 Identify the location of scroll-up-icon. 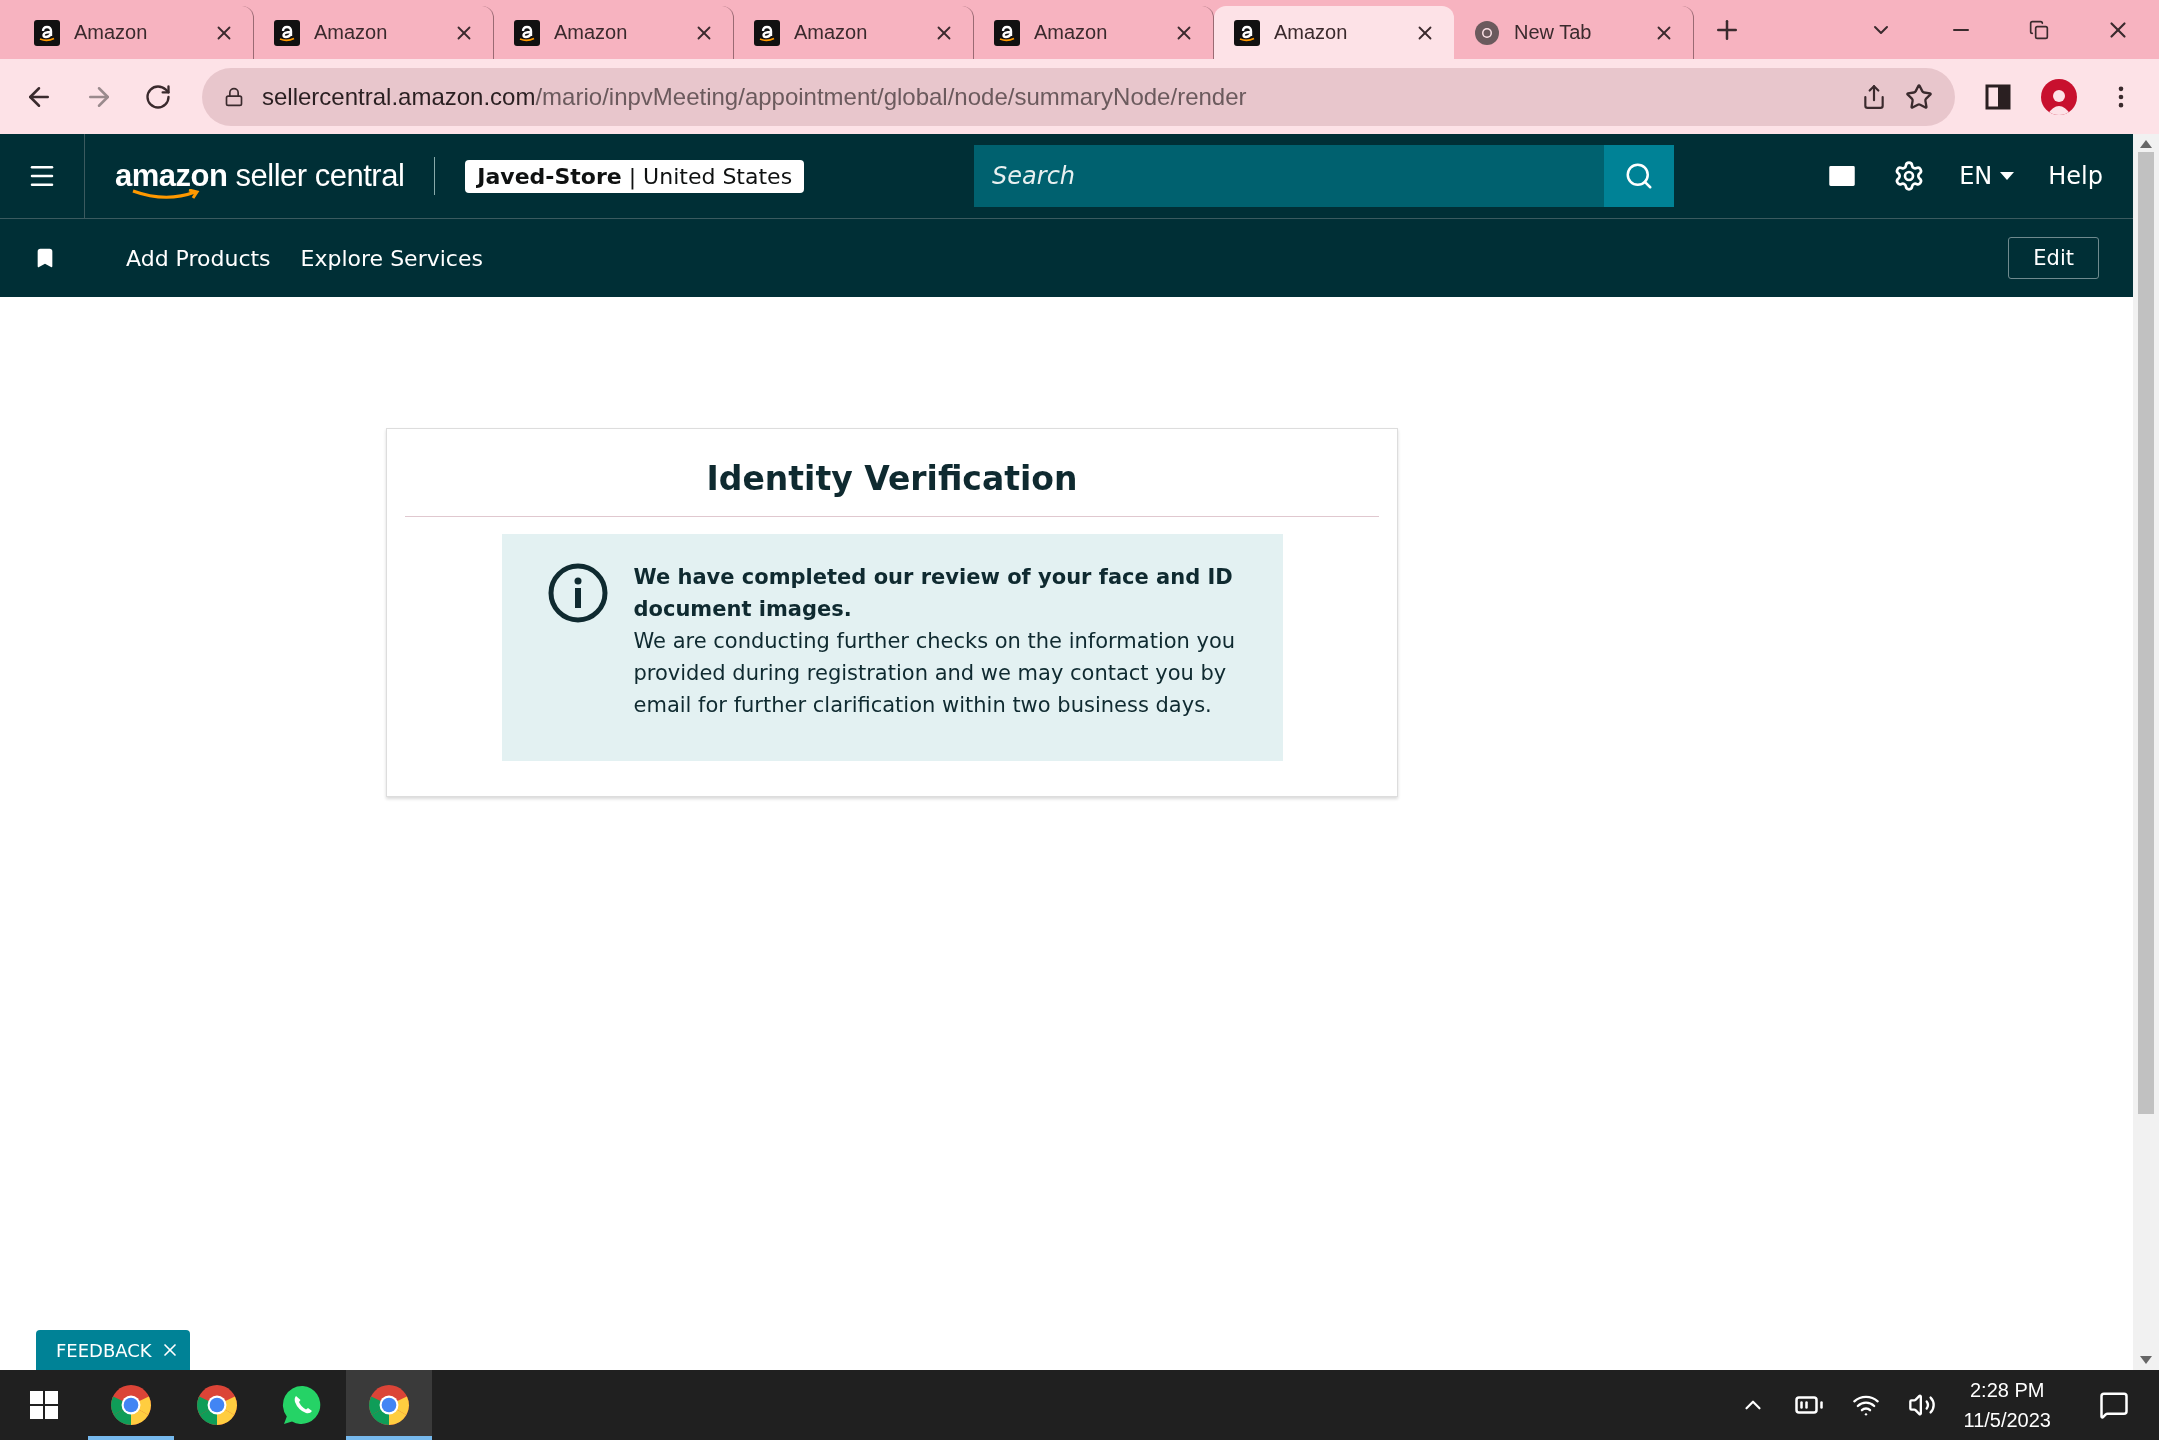
(2146, 144).